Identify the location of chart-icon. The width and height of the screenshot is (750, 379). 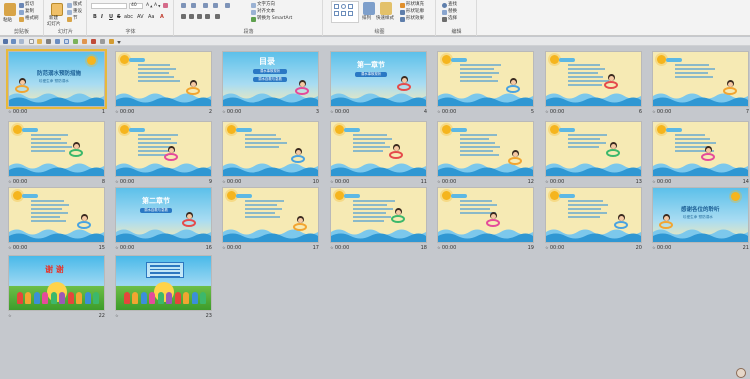
(93, 41).